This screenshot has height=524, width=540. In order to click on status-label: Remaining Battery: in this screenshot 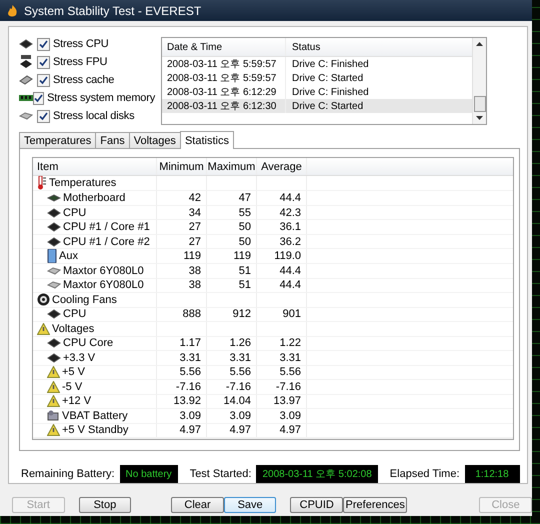, I will do `click(68, 474)`.